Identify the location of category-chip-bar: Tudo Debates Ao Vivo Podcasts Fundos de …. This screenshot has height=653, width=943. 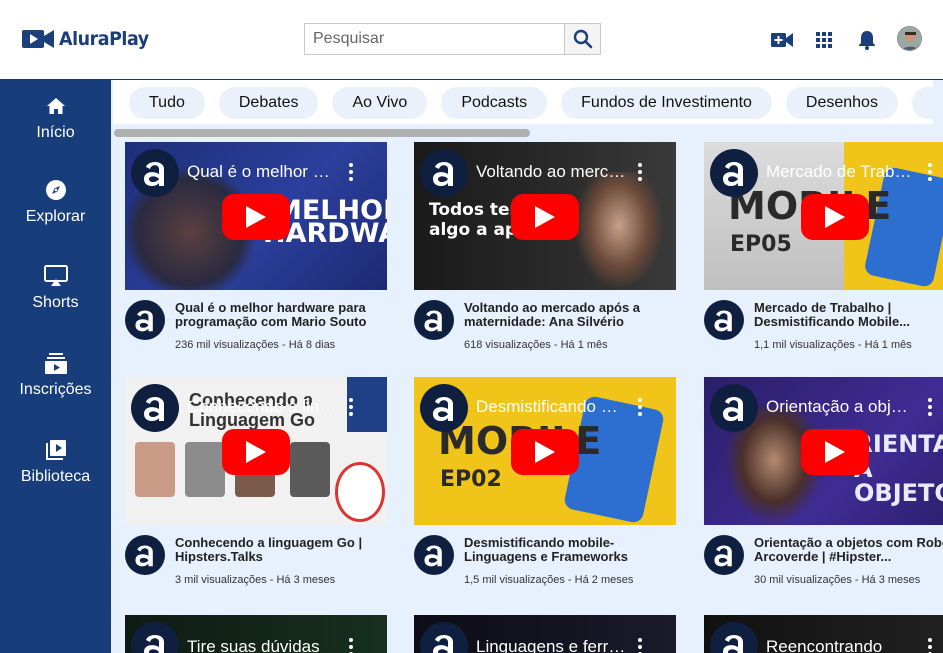
(527, 111).